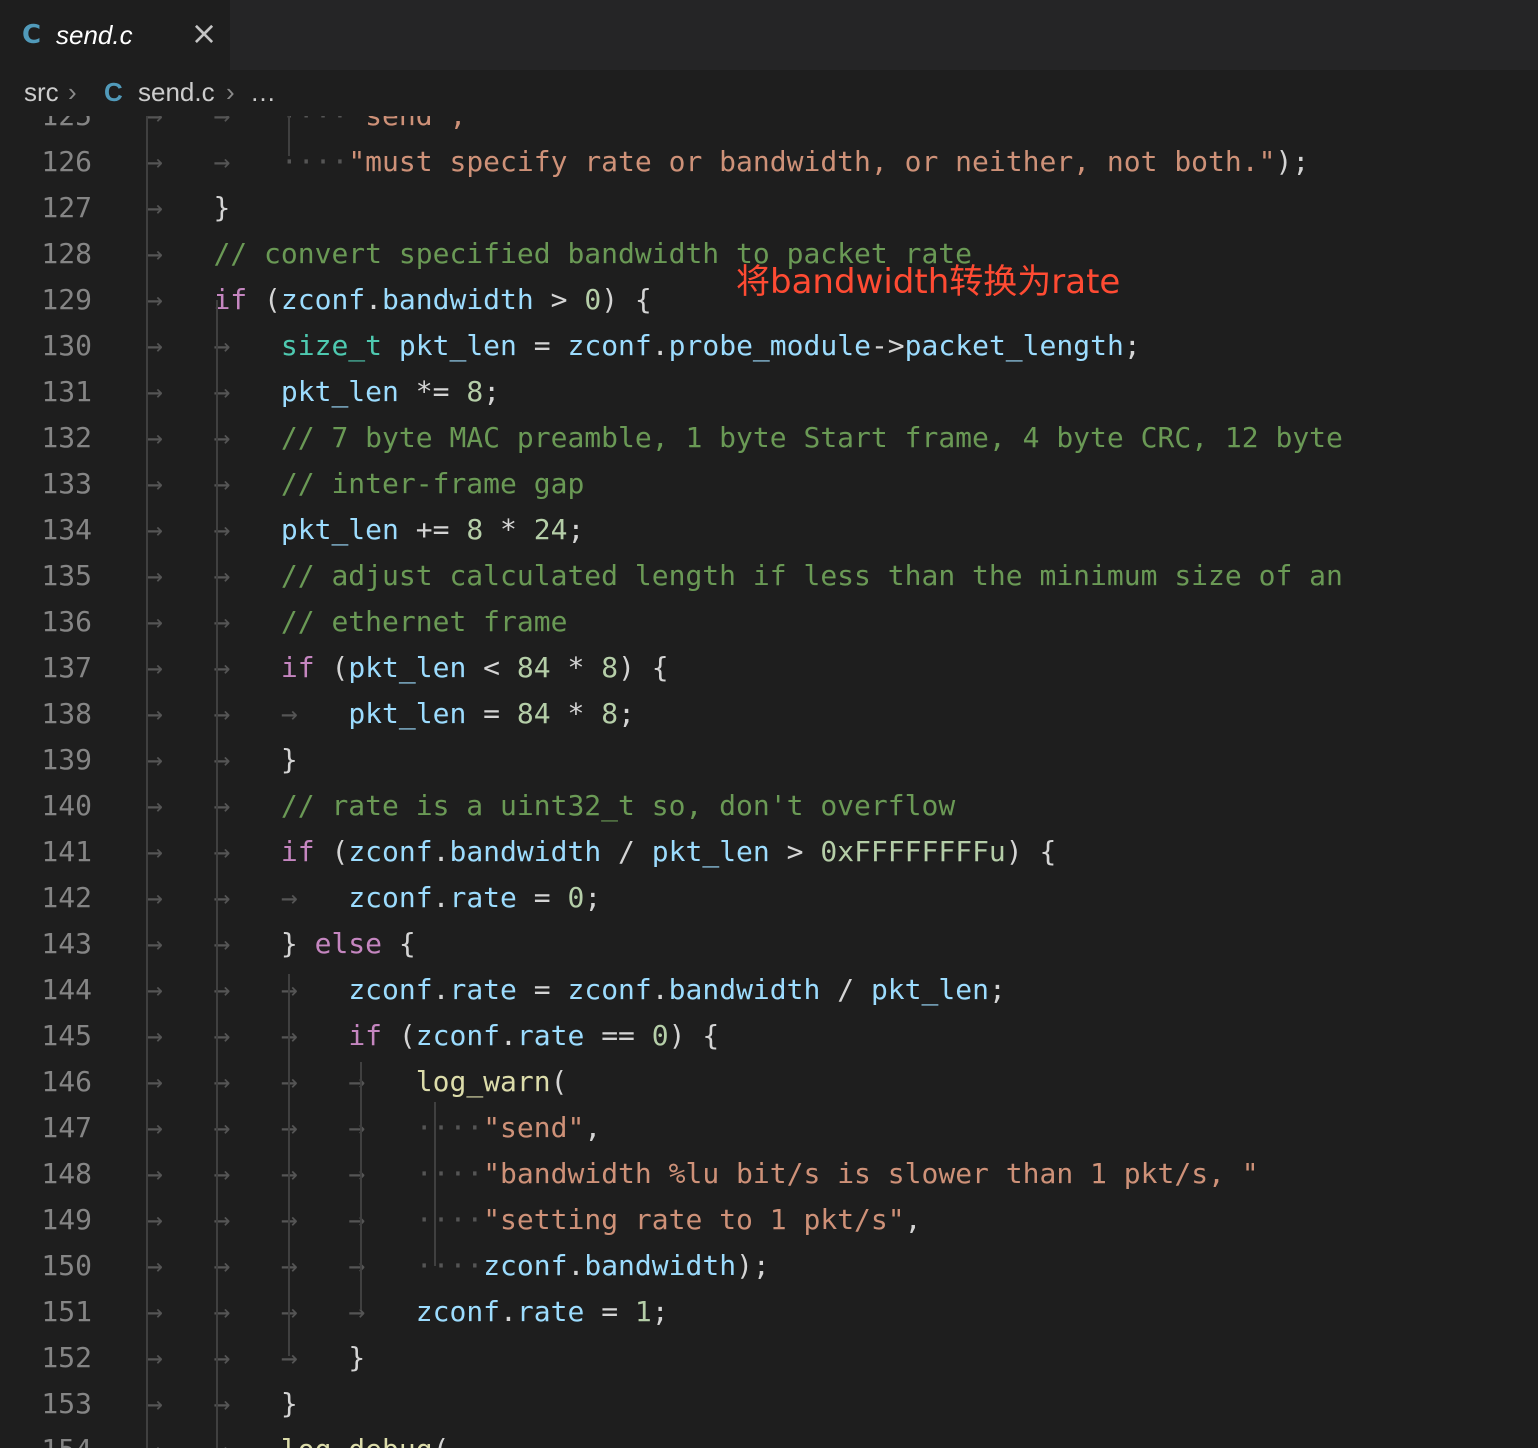 This screenshot has height=1448, width=1538. What do you see at coordinates (339, 529) in the screenshot?
I see `code-token: pkt_len` at bounding box center [339, 529].